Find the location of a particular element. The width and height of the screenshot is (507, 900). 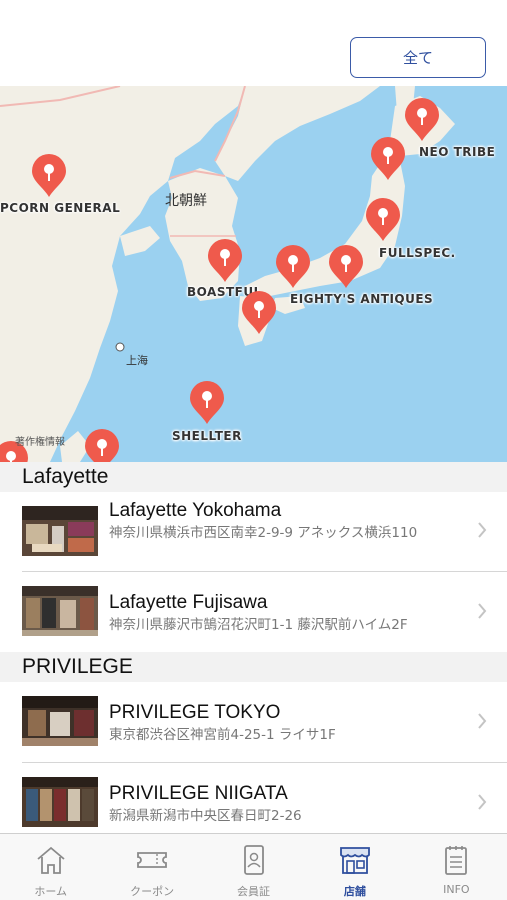

pin-label-eightys-antiques: EIGHTY'S ANTIQUES is located at coordinates (362, 299).